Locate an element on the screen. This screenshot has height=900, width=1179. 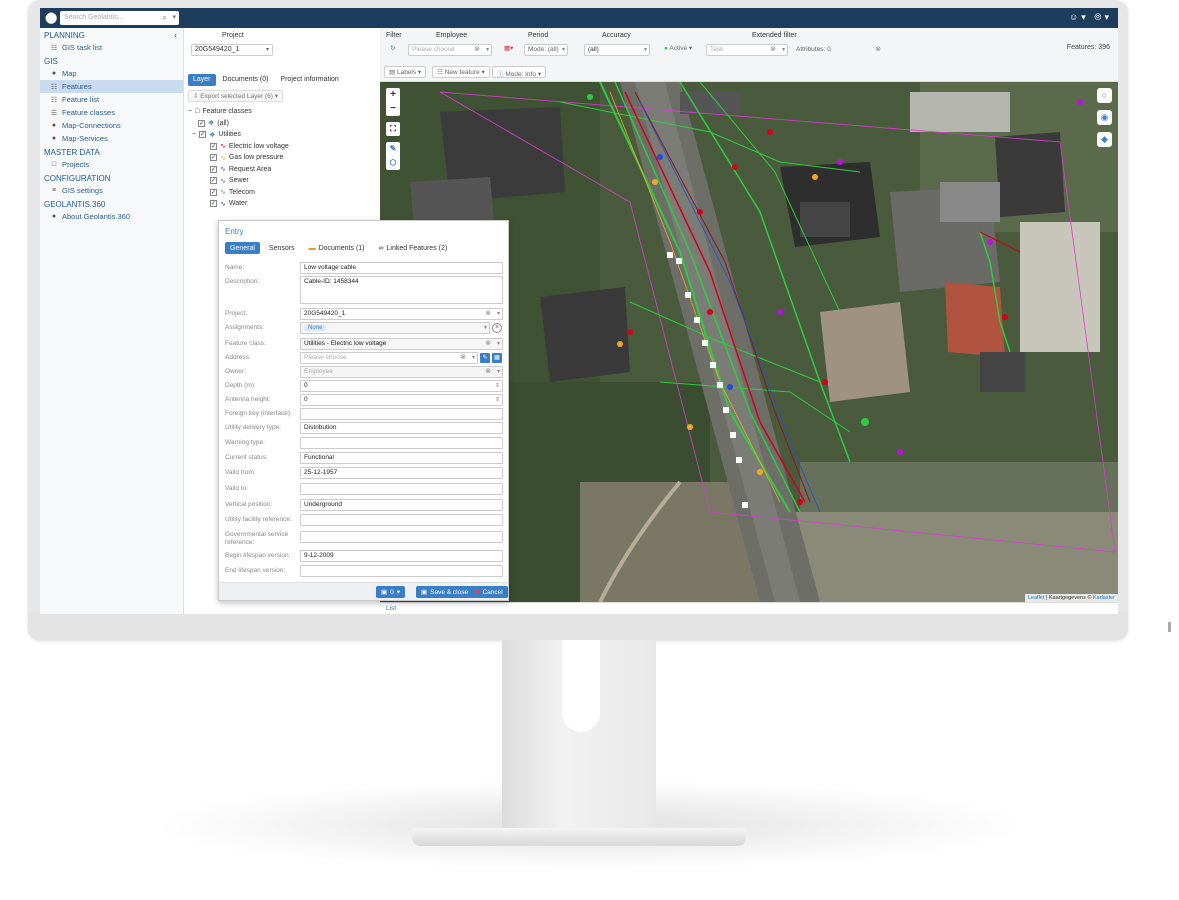
description-input: Cable-ID: 1458344 is located at coordinates (401, 290).